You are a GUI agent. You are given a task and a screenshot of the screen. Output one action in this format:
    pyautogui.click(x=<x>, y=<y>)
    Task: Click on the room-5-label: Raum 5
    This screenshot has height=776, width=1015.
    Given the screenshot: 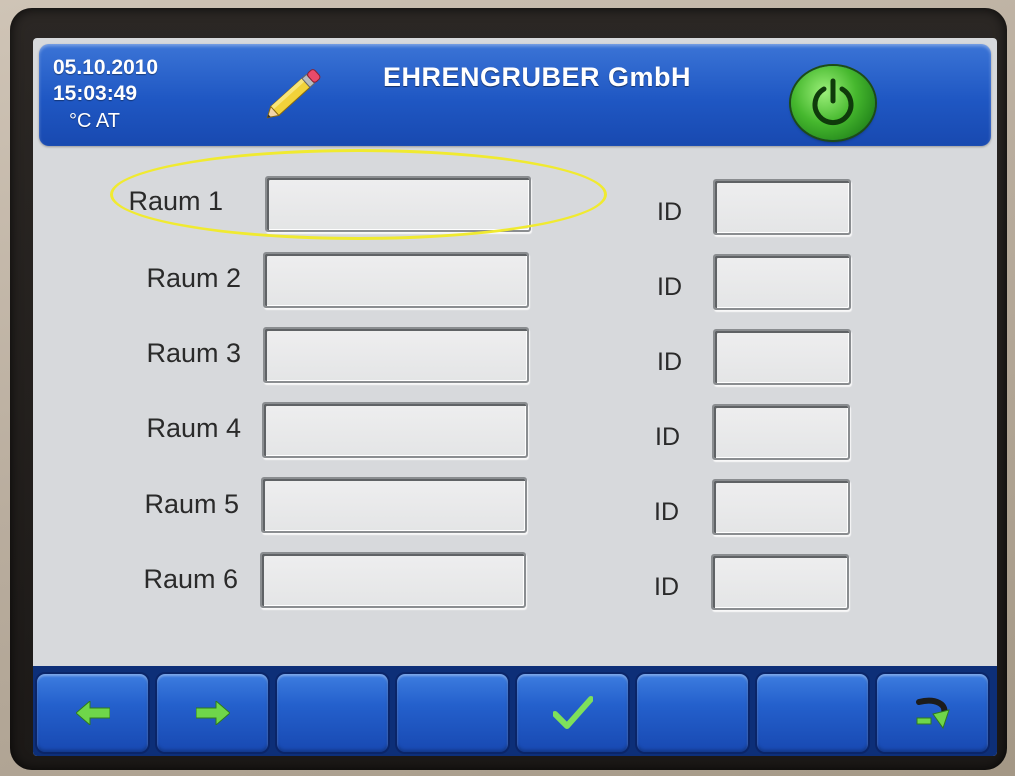 What is the action you would take?
    pyautogui.click(x=191, y=504)
    